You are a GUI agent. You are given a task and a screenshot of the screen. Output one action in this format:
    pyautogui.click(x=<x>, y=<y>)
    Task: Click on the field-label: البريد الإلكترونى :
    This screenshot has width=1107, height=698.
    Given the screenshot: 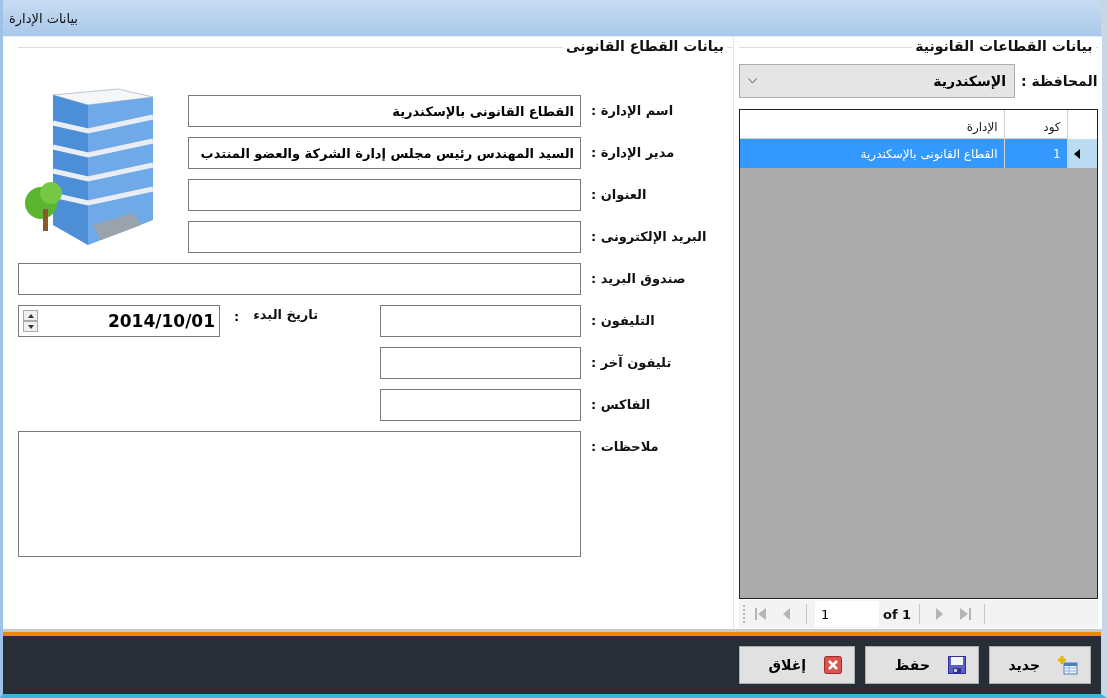 What is the action you would take?
    pyautogui.click(x=649, y=237)
    